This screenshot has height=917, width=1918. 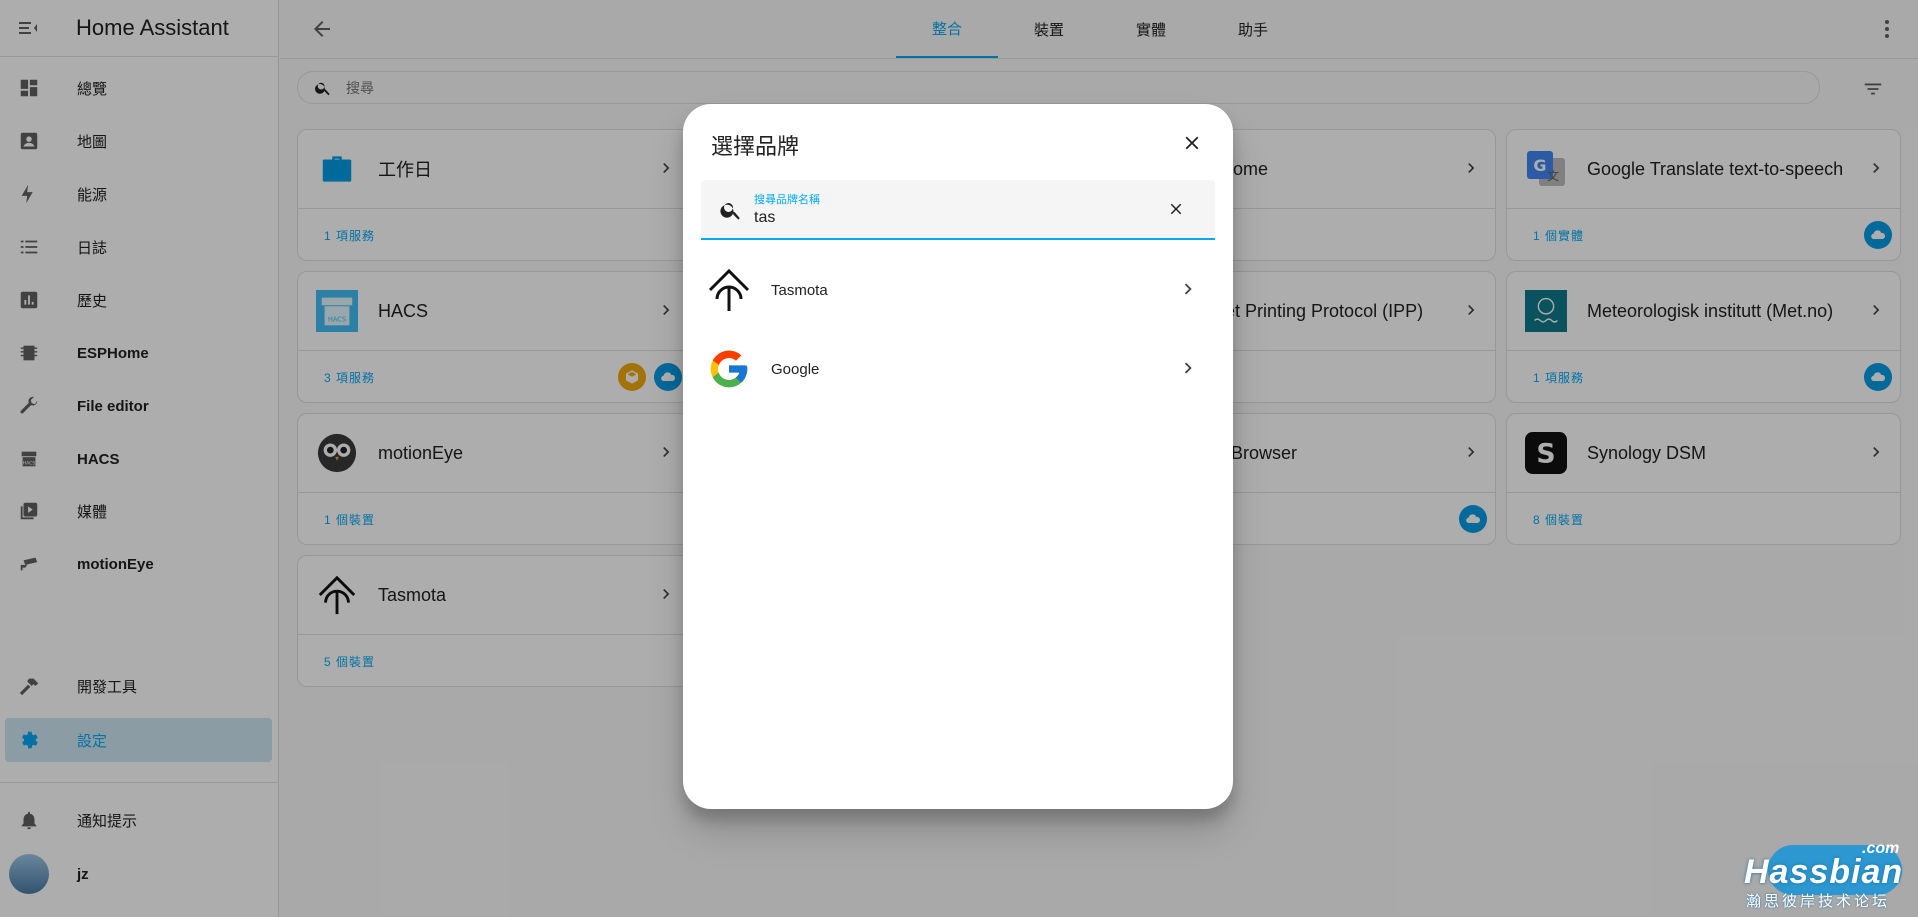 I want to click on brand-name: Tasmota, so click(x=799, y=290).